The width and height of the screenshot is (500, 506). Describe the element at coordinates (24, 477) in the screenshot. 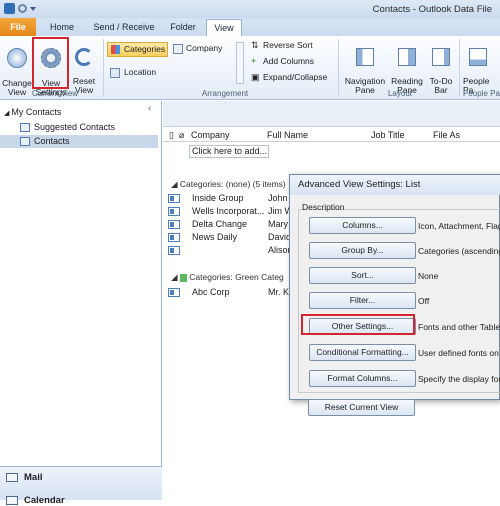

I see `nav-button-mail: Mail` at that location.